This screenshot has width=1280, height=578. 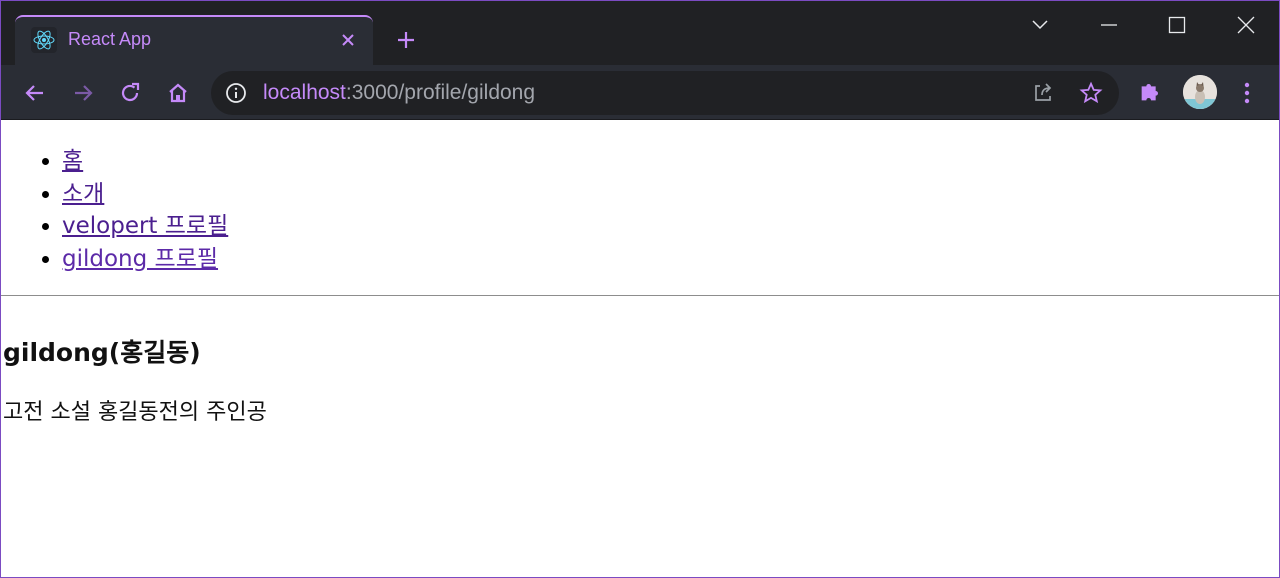 What do you see at coordinates (640, 295) in the screenshot?
I see `divider` at bounding box center [640, 295].